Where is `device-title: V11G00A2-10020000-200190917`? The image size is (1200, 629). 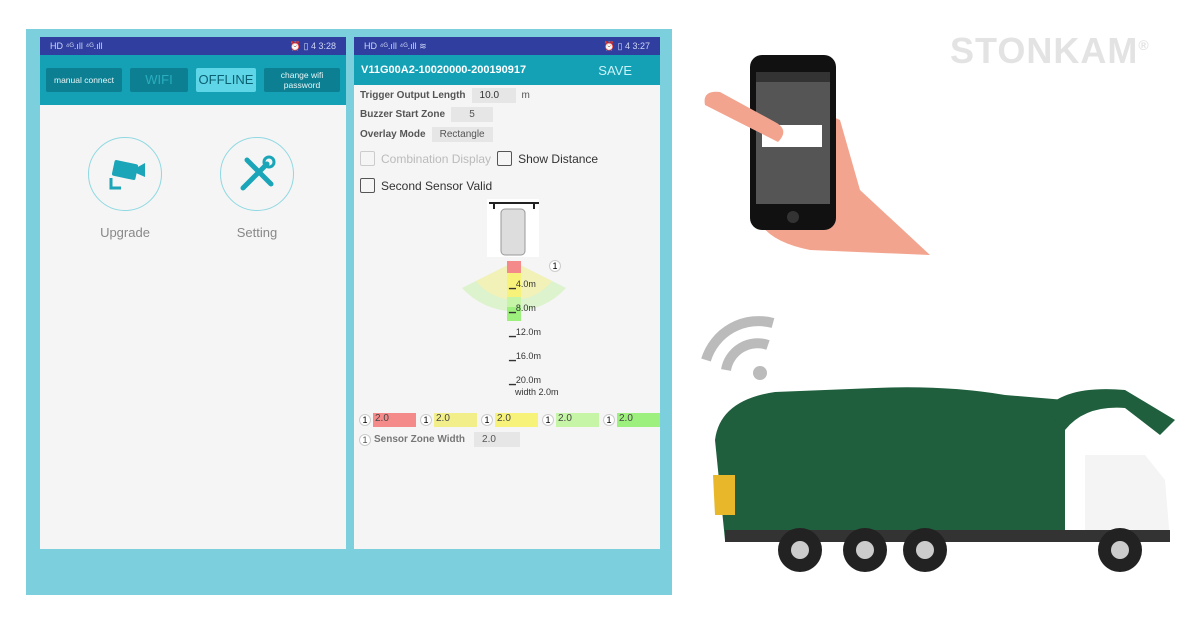
device-title: V11G00A2-10020000-200190917 is located at coordinates (444, 70).